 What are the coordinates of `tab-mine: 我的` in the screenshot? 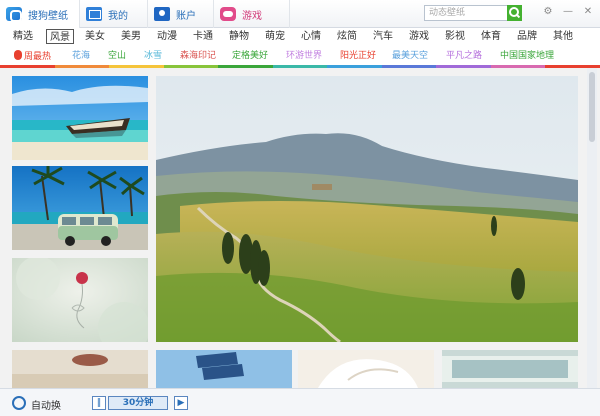 It's located at (114, 14).